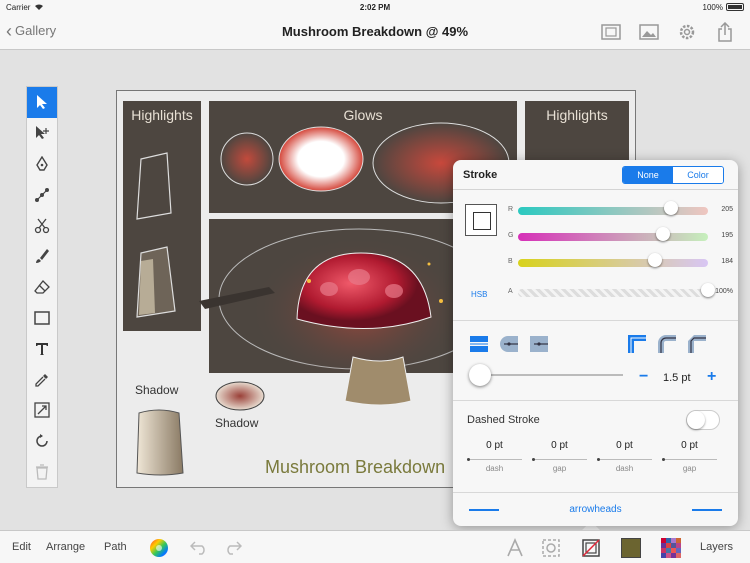  I want to click on stroke-width-slider-knob, so click(480, 375).